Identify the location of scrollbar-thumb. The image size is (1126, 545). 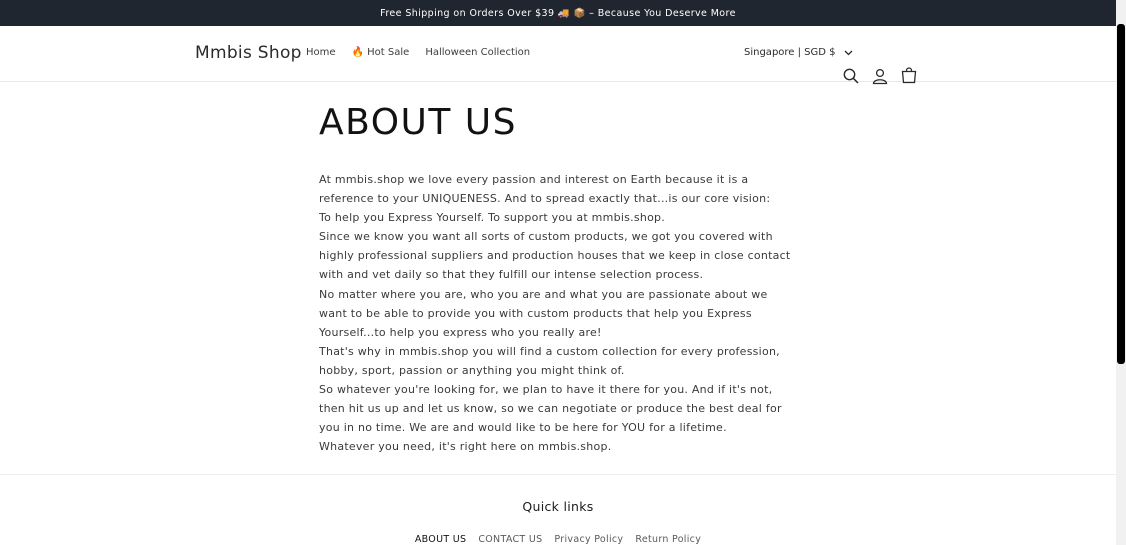
(1121, 194).